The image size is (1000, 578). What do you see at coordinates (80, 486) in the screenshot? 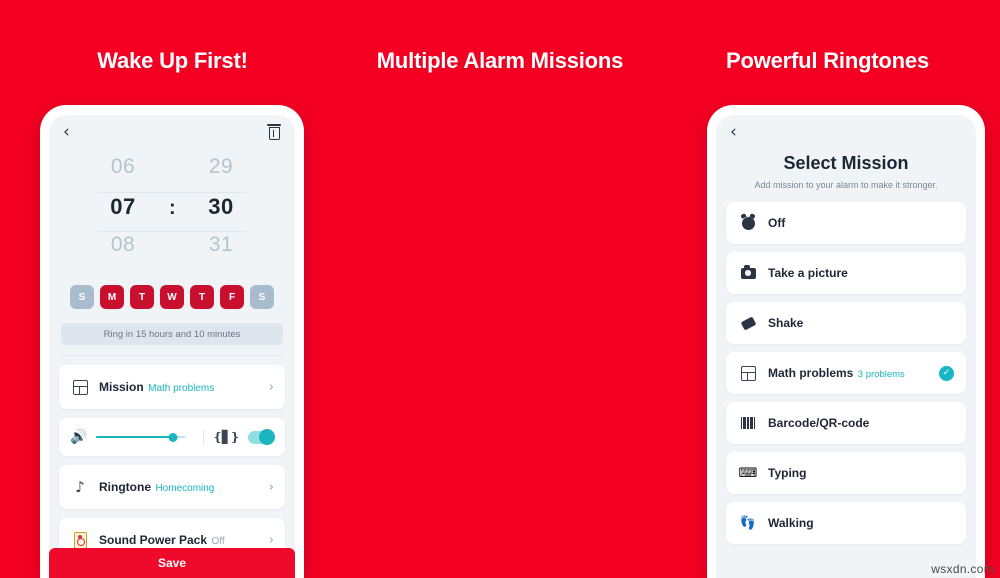
I see `music-note-icon: ♪` at bounding box center [80, 486].